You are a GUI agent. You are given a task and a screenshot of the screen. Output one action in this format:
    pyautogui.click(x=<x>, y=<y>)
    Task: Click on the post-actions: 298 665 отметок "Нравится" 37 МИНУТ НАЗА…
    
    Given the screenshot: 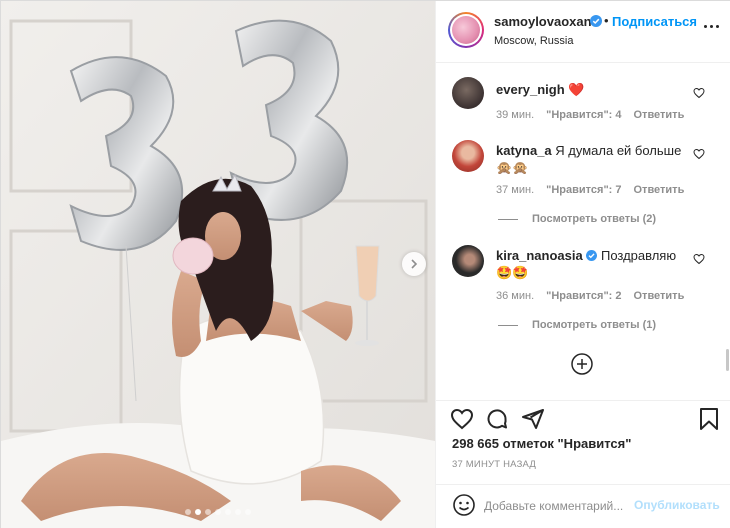 What is the action you would take?
    pyautogui.click(x=583, y=443)
    